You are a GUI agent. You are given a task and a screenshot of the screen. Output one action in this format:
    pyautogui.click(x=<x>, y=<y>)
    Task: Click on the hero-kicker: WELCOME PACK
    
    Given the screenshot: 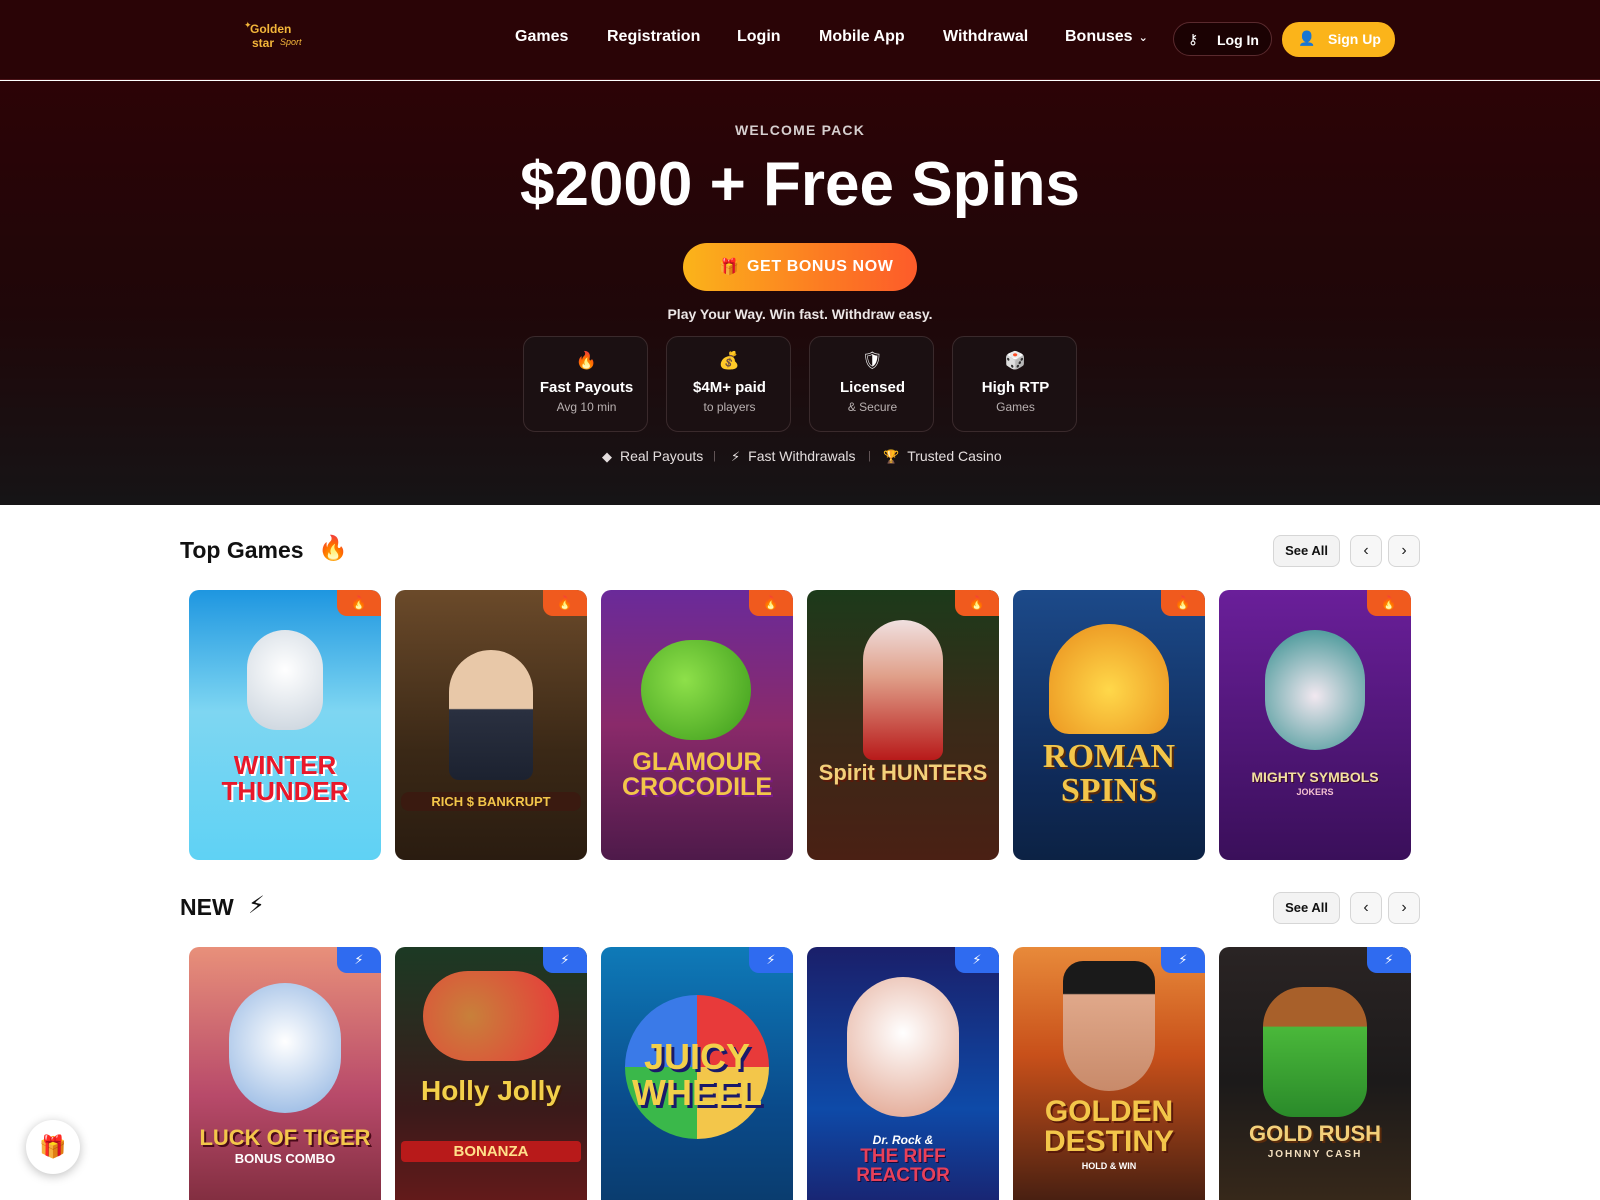 What is the action you would take?
    pyautogui.click(x=800, y=130)
    